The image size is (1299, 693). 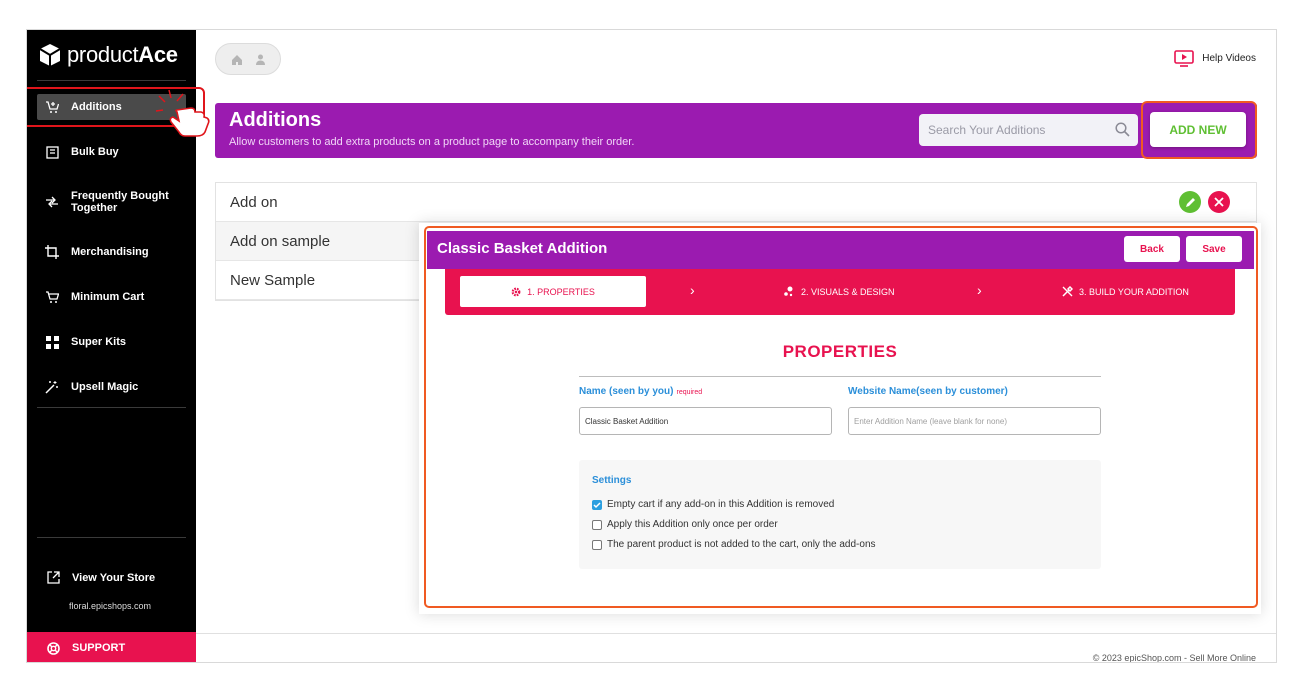 I want to click on help-videos-label: Help Videos, so click(x=1229, y=58).